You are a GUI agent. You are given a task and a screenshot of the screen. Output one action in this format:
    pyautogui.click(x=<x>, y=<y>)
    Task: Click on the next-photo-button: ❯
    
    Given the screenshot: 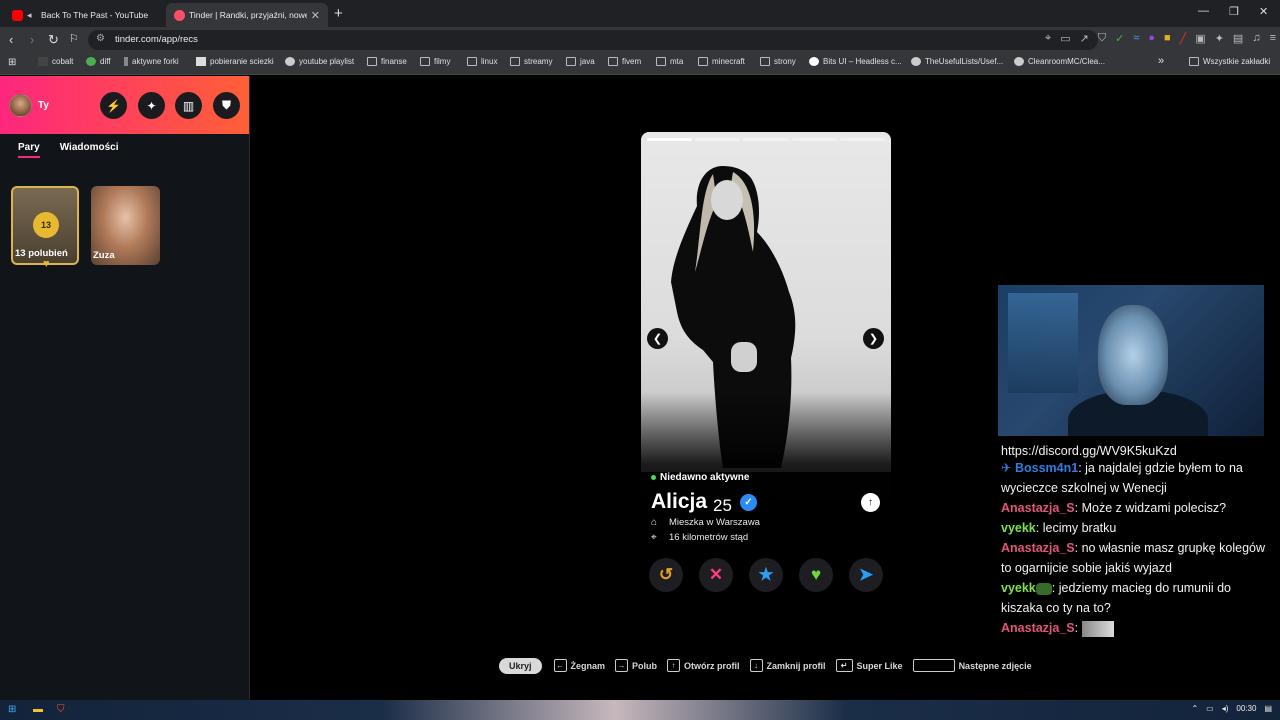 What is the action you would take?
    pyautogui.click(x=873, y=338)
    